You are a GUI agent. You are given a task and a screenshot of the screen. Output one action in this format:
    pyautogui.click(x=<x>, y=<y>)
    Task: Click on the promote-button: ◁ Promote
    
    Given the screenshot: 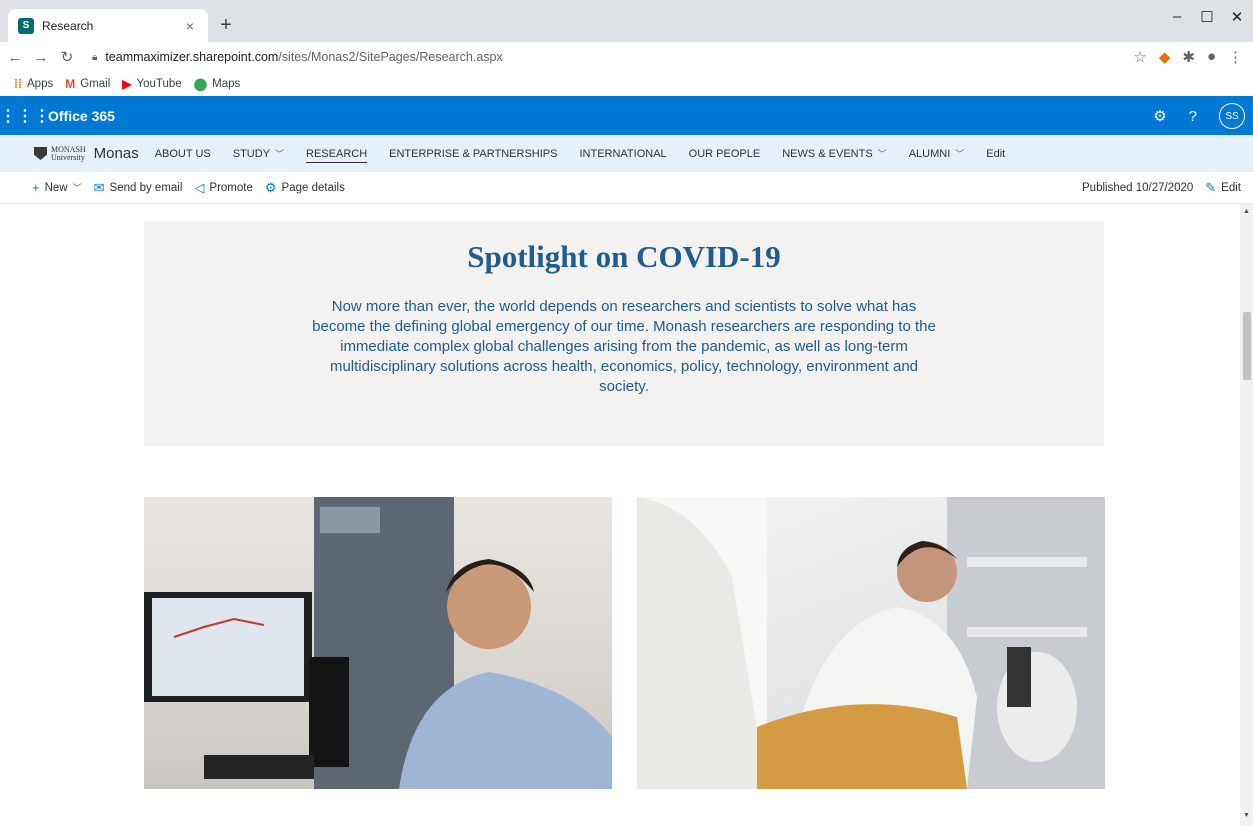 What is the action you would take?
    pyautogui.click(x=223, y=188)
    